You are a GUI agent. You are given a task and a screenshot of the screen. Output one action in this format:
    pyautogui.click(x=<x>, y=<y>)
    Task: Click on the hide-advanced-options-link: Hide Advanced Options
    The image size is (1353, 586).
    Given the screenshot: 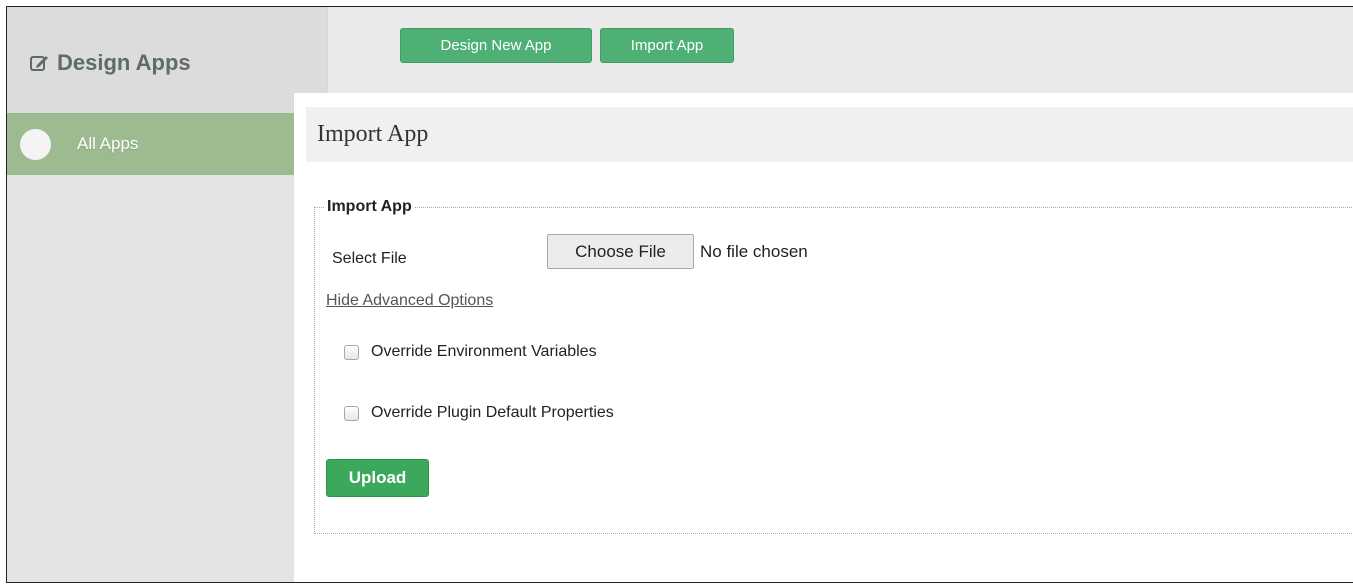 What is the action you would take?
    pyautogui.click(x=409, y=301)
    